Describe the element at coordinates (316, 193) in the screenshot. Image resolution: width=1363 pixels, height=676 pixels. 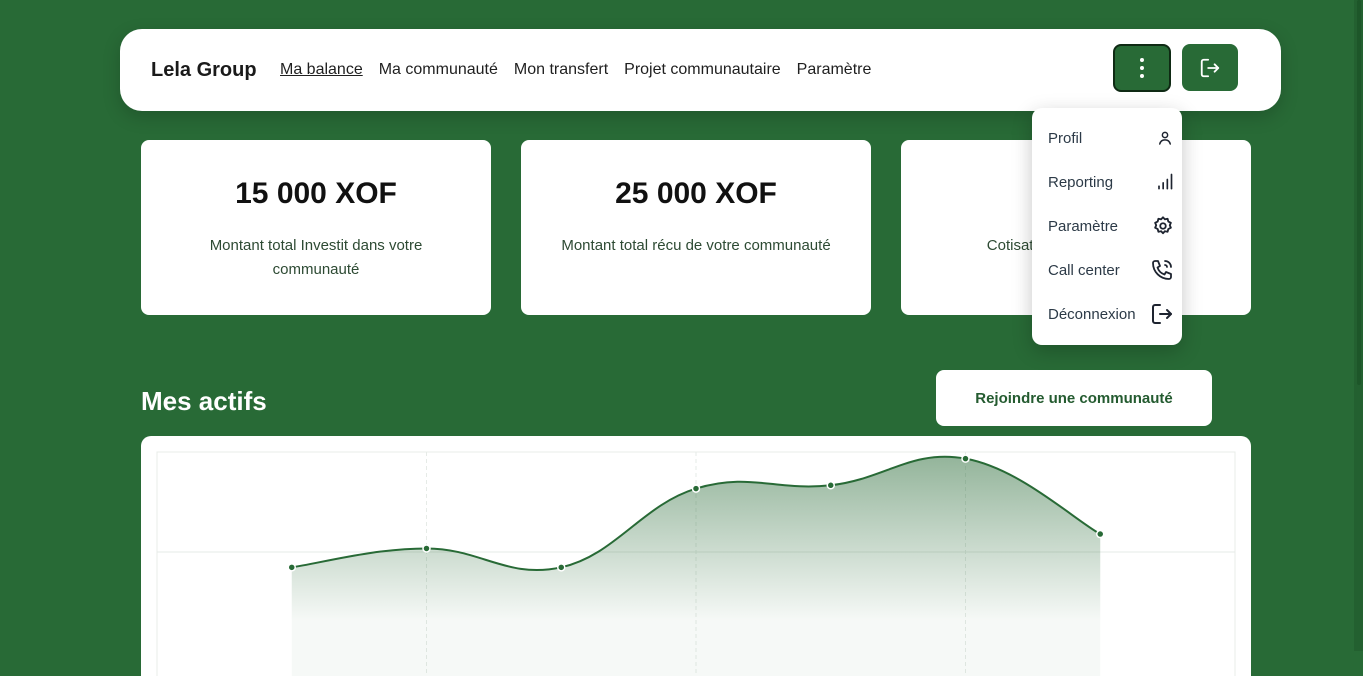
I see `stat-amount: 15 000 XOF` at that location.